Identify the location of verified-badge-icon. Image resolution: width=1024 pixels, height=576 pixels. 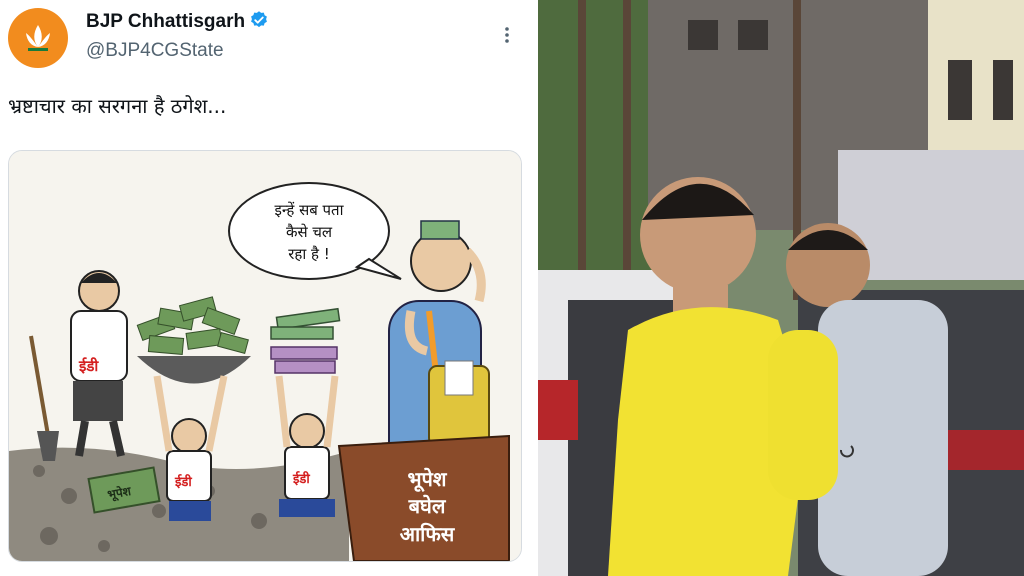
(259, 19).